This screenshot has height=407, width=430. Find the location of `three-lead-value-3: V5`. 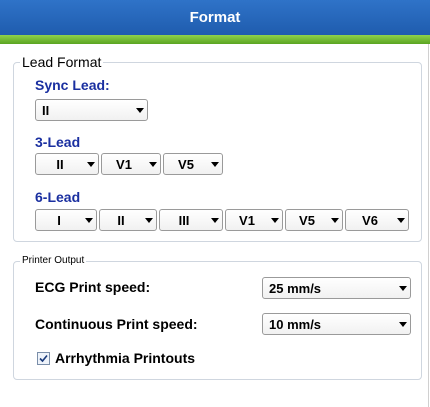

three-lead-value-3: V5 is located at coordinates (186, 164).